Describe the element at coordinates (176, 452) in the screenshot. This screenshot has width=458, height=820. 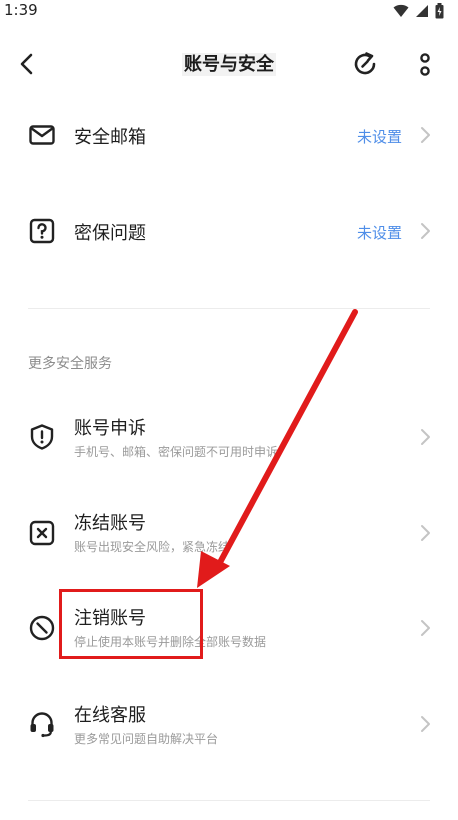
I see `row-subtitle: 手机号、邮箱、密保问题不可用时申诉` at that location.